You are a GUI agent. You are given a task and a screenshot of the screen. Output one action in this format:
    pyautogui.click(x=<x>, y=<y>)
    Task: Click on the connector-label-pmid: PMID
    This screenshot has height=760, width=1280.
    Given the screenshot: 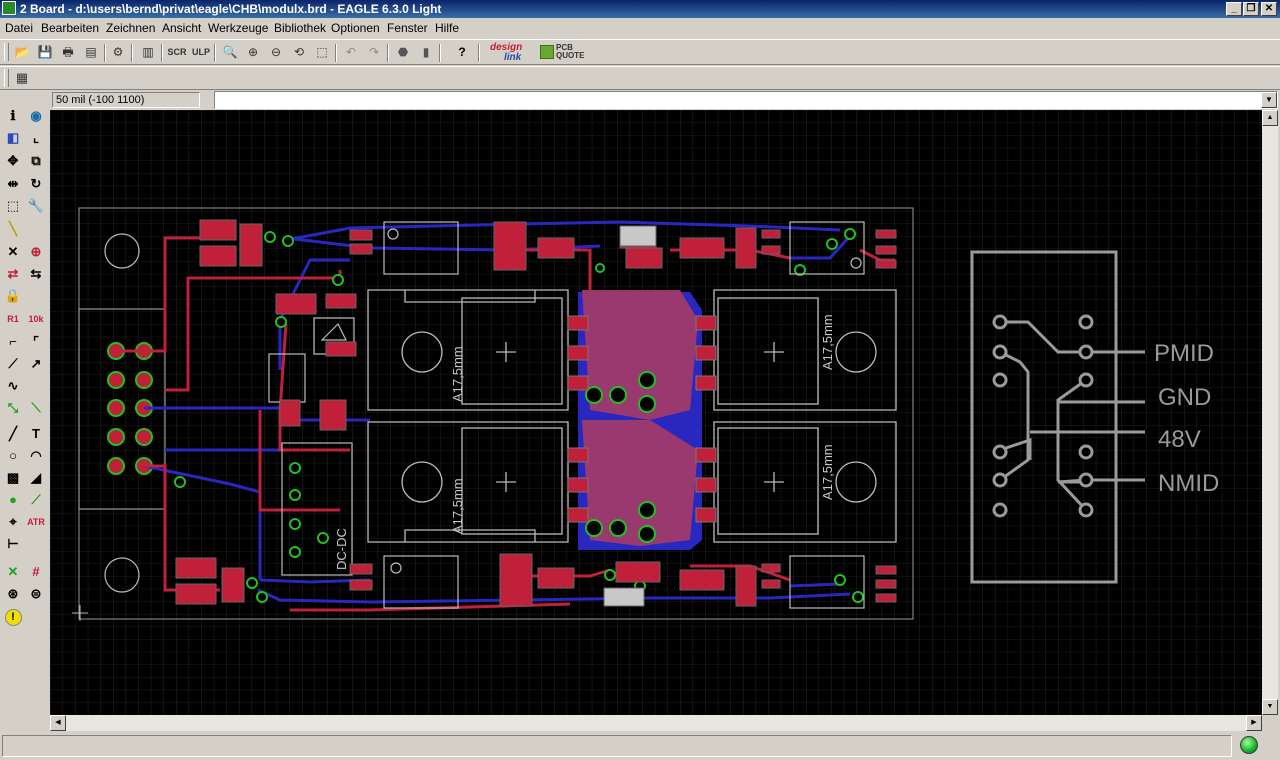 What is the action you would take?
    pyautogui.click(x=1184, y=353)
    